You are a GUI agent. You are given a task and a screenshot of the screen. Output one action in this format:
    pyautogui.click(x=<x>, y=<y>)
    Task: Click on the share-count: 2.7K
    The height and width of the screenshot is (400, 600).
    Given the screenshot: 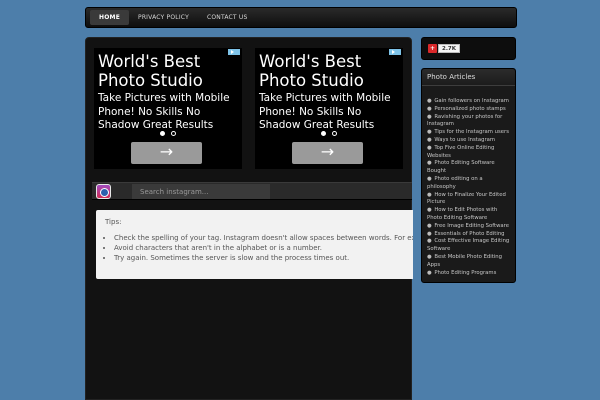 What is the action you would take?
    pyautogui.click(x=449, y=48)
    